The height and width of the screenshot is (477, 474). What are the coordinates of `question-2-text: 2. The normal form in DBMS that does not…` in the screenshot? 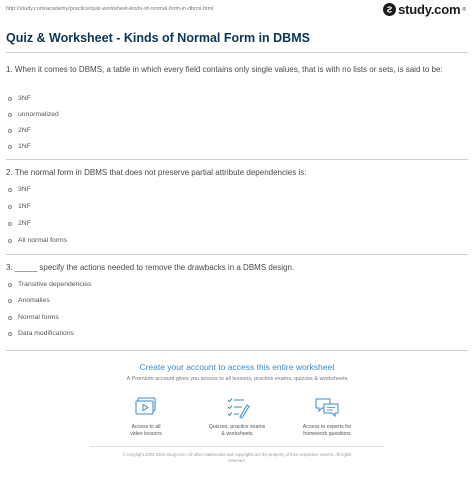 It's located at (156, 172).